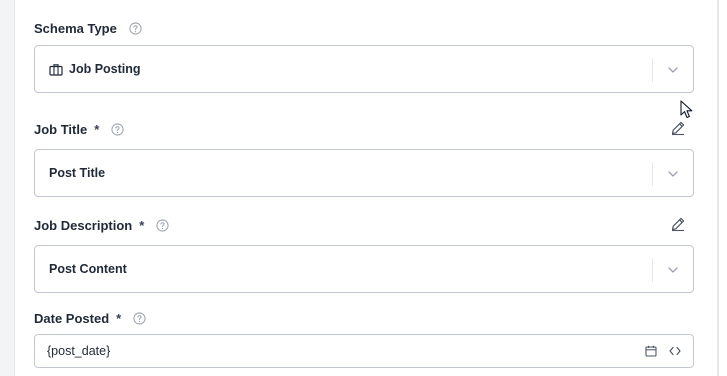 The height and width of the screenshot is (376, 727). What do you see at coordinates (675, 351) in the screenshot?
I see `code-icon` at bounding box center [675, 351].